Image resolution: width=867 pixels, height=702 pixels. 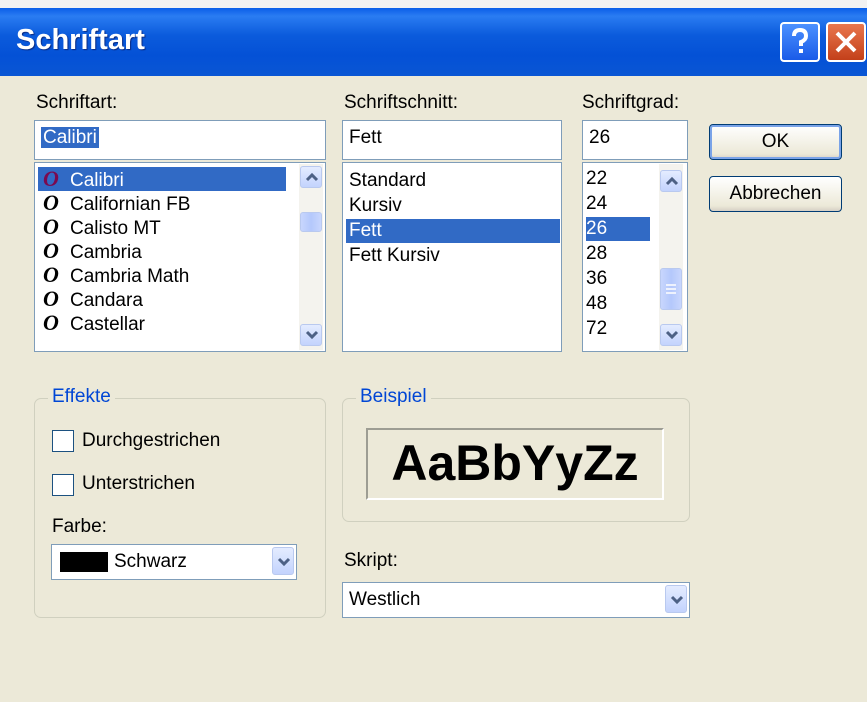 What do you see at coordinates (515, 464) in the screenshot?
I see `sample-preview: AaBbYyZz` at bounding box center [515, 464].